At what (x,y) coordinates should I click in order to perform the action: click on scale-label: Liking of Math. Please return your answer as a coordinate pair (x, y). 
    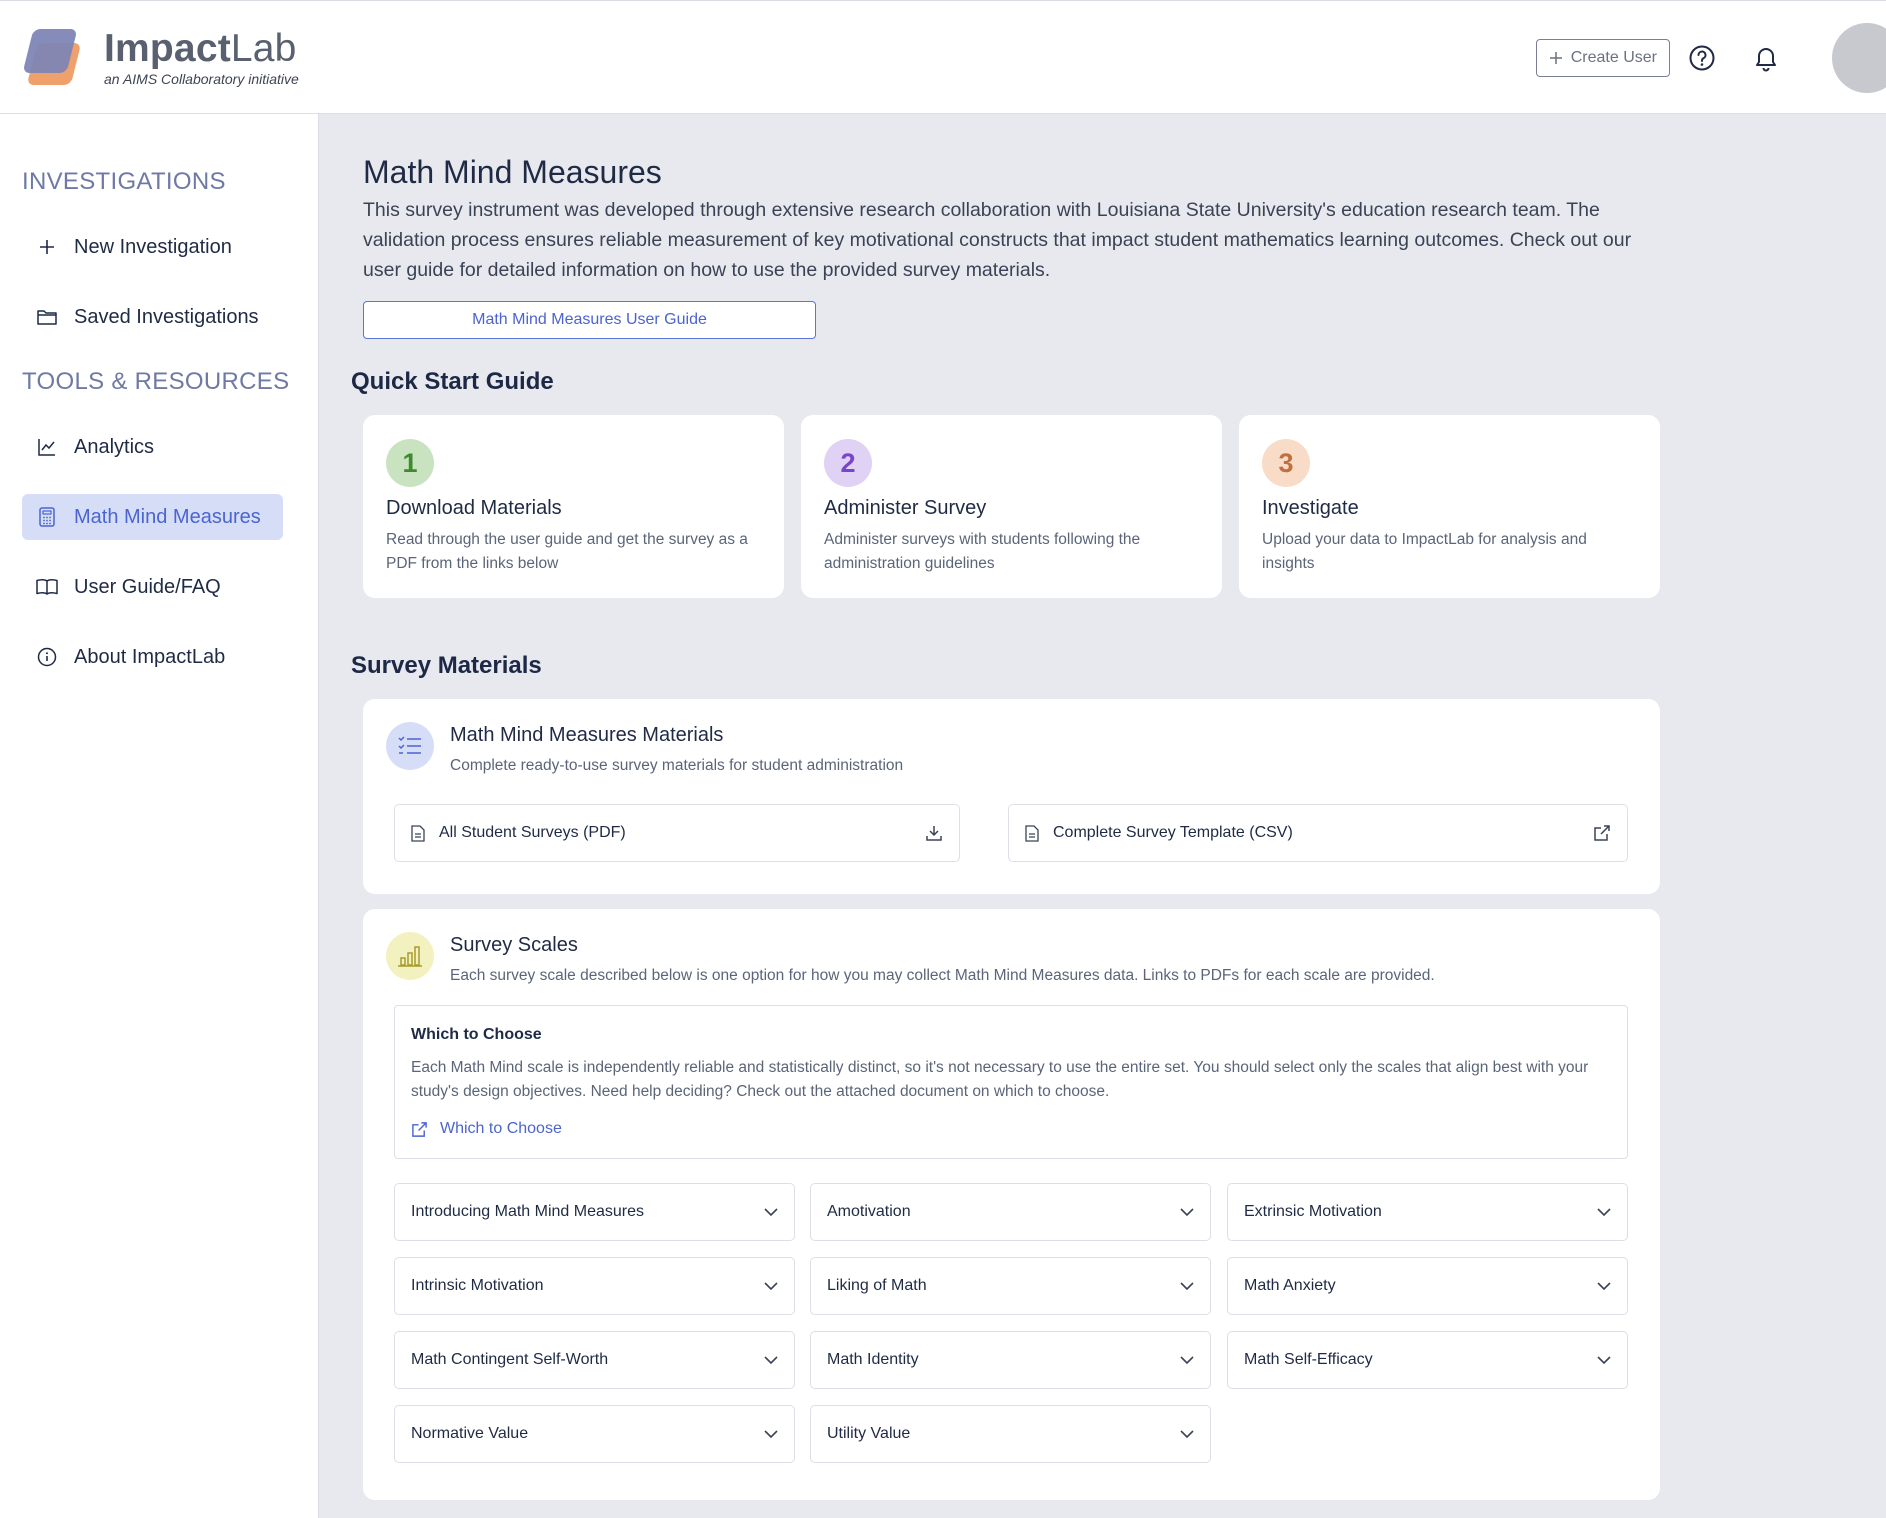
    Looking at the image, I should click on (877, 1285).